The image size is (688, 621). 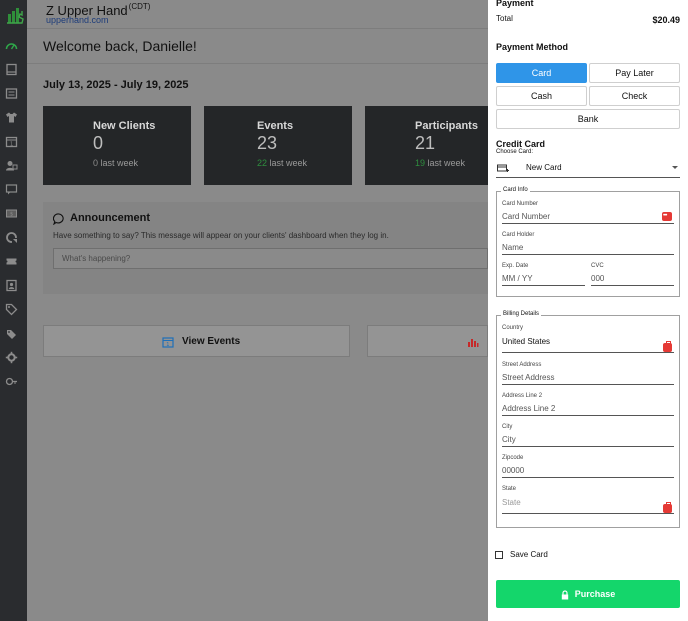 I want to click on cvc-input: 000, so click(x=632, y=279).